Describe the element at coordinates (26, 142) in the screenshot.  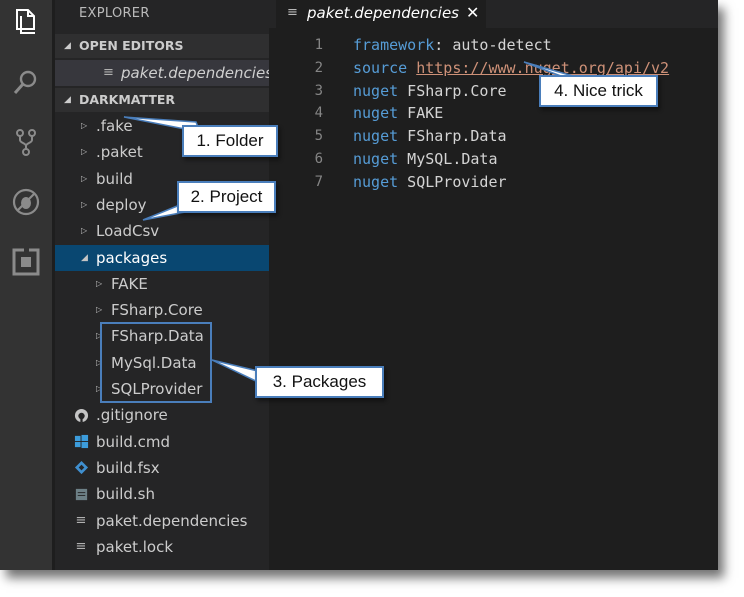
I see `source-control-icon` at that location.